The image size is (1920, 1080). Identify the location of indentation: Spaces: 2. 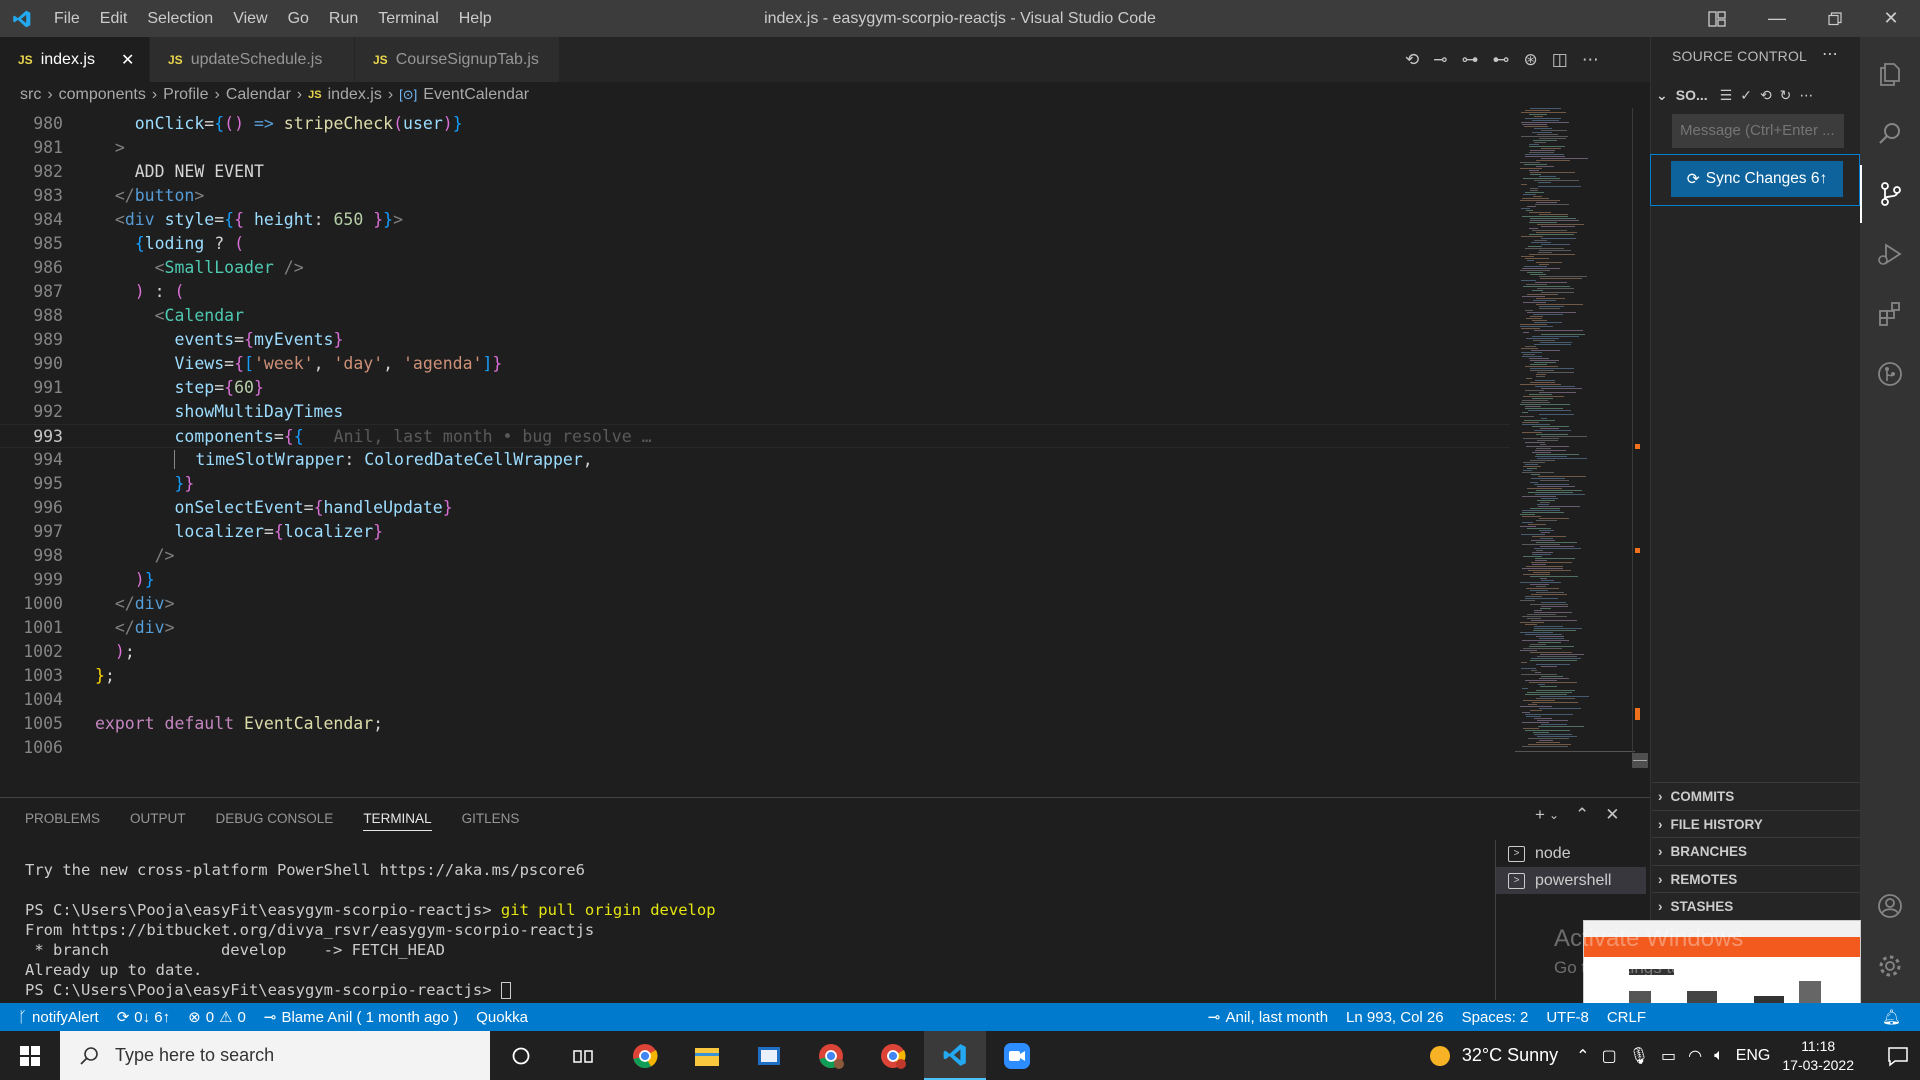
(1495, 1017).